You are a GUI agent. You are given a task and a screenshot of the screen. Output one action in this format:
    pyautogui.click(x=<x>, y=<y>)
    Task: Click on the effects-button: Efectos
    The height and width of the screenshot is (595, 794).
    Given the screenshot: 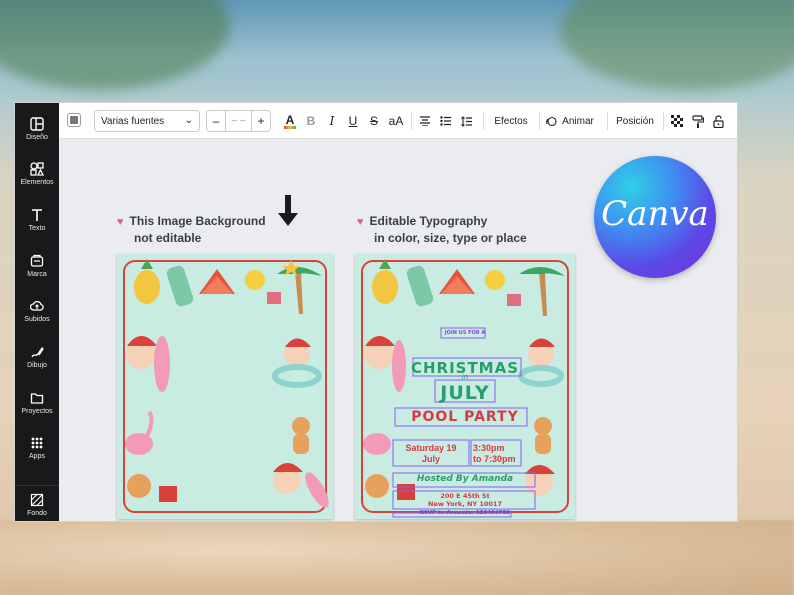 What is the action you would take?
    pyautogui.click(x=511, y=121)
    